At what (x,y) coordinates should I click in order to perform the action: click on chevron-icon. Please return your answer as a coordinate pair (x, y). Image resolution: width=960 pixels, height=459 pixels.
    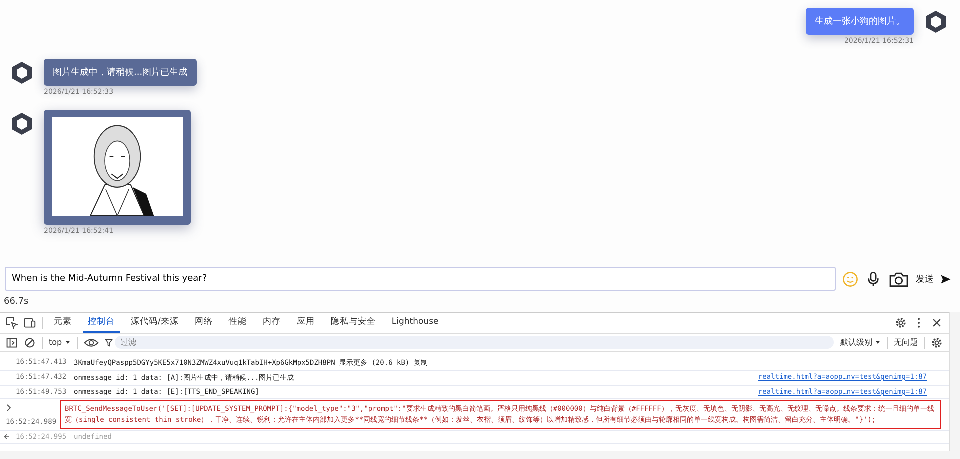
    Looking at the image, I should click on (9, 408).